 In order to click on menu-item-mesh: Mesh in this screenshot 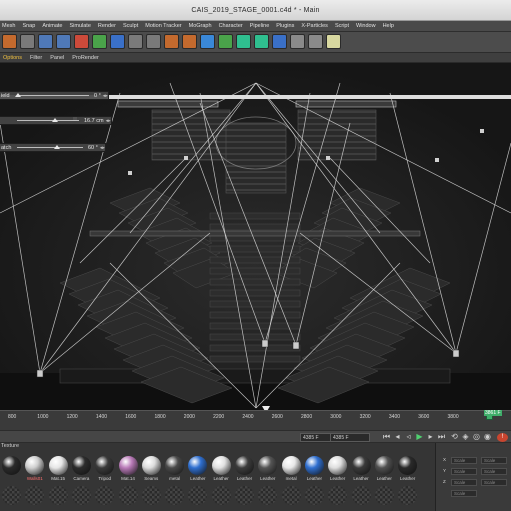, I will do `click(8, 26)`.